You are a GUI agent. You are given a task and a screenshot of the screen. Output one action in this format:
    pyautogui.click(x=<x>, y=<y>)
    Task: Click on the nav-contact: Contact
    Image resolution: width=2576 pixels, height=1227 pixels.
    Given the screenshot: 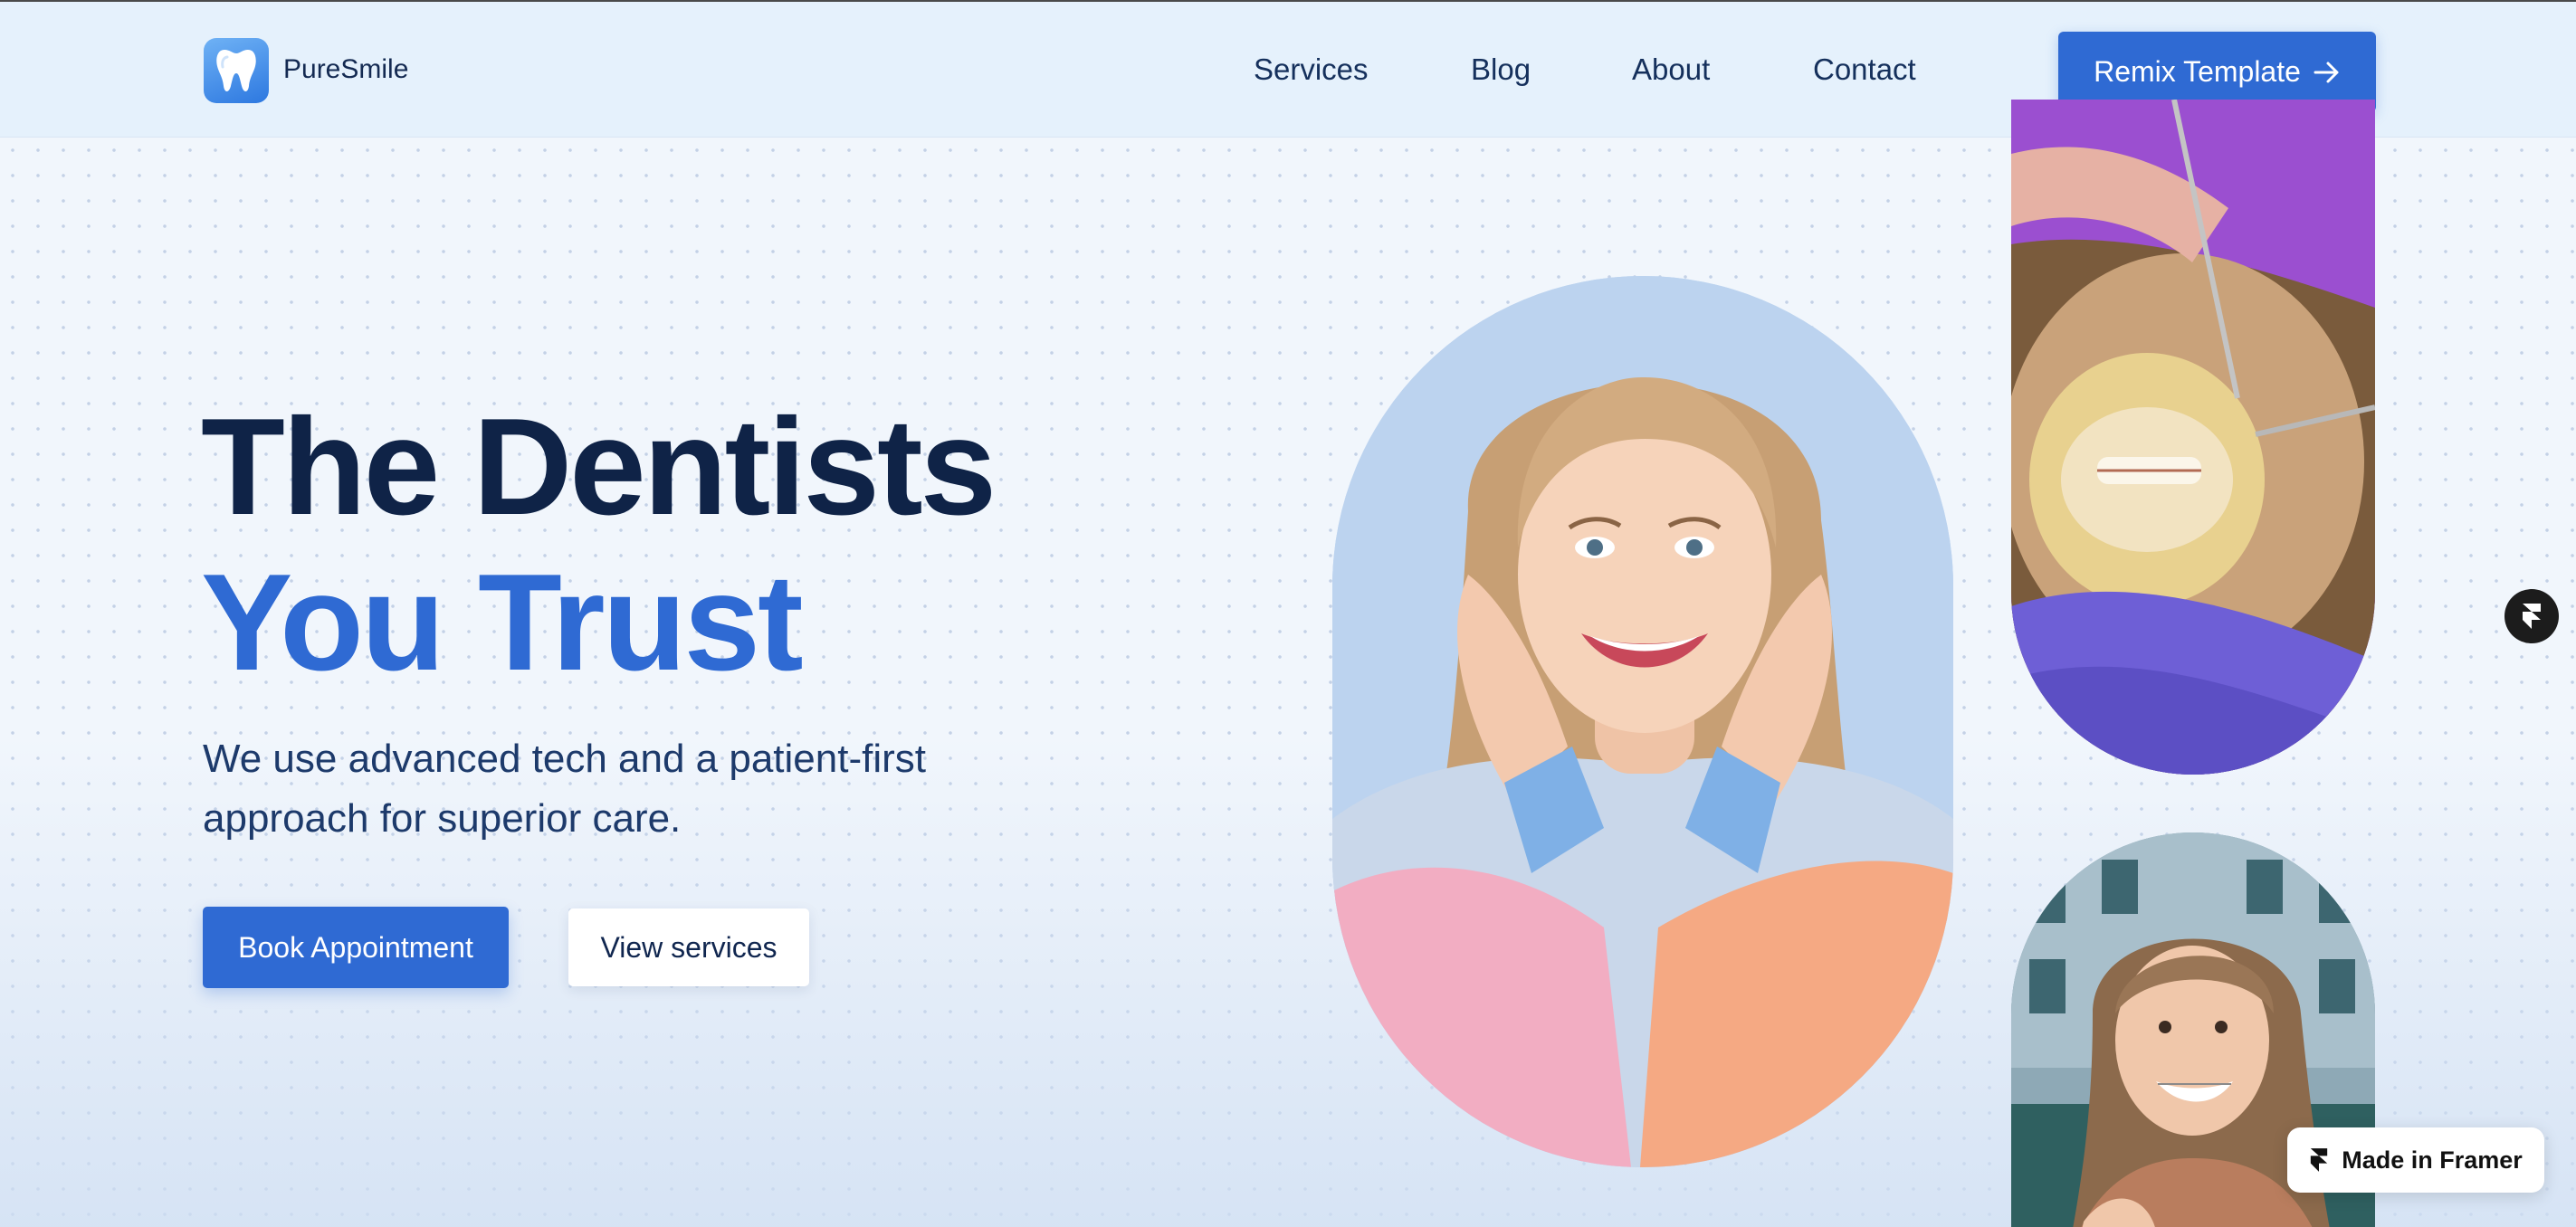 What is the action you would take?
    pyautogui.click(x=1864, y=69)
    